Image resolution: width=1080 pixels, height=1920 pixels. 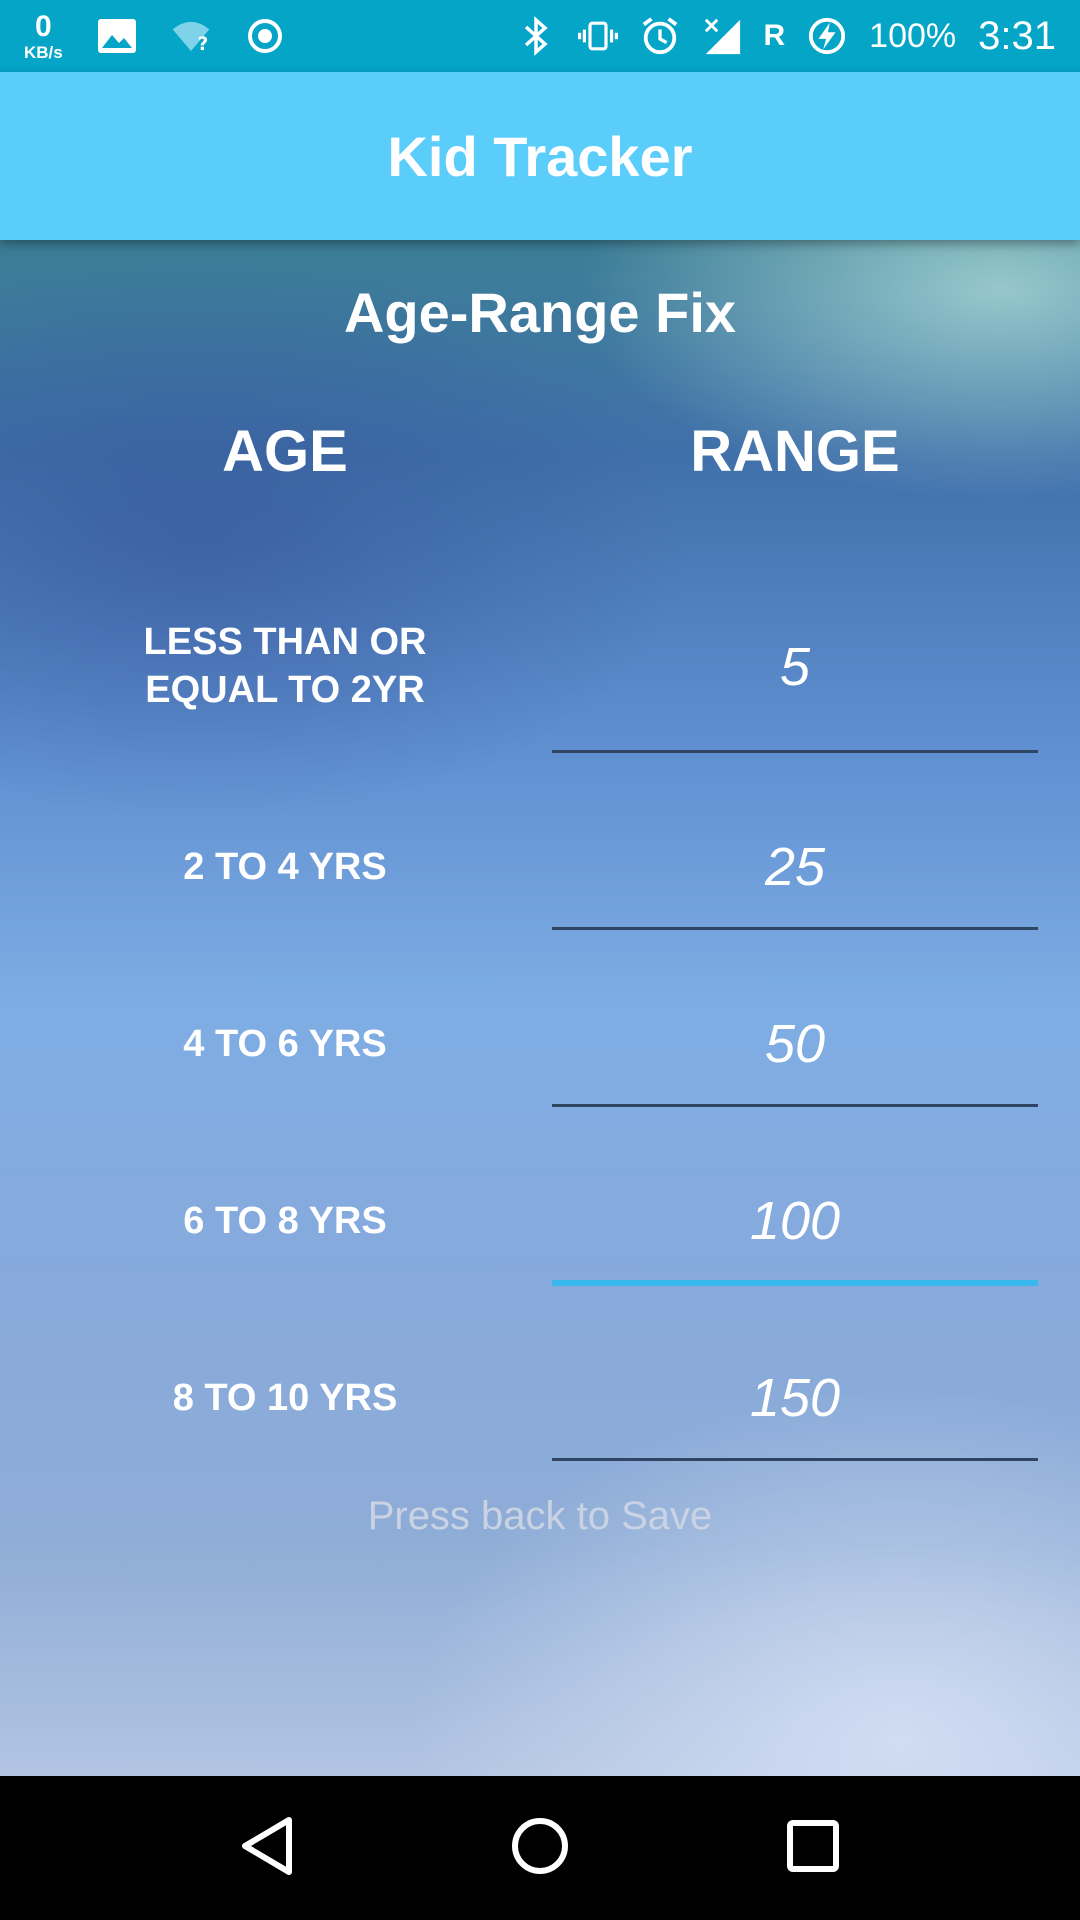 I want to click on range-input-row-3: 50, so click(x=795, y=1044).